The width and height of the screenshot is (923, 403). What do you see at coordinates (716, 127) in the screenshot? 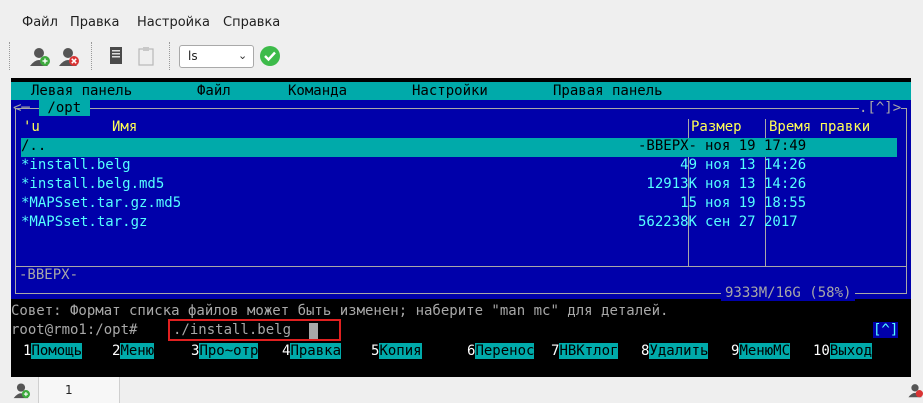
I see `column-size-header: Размер` at bounding box center [716, 127].